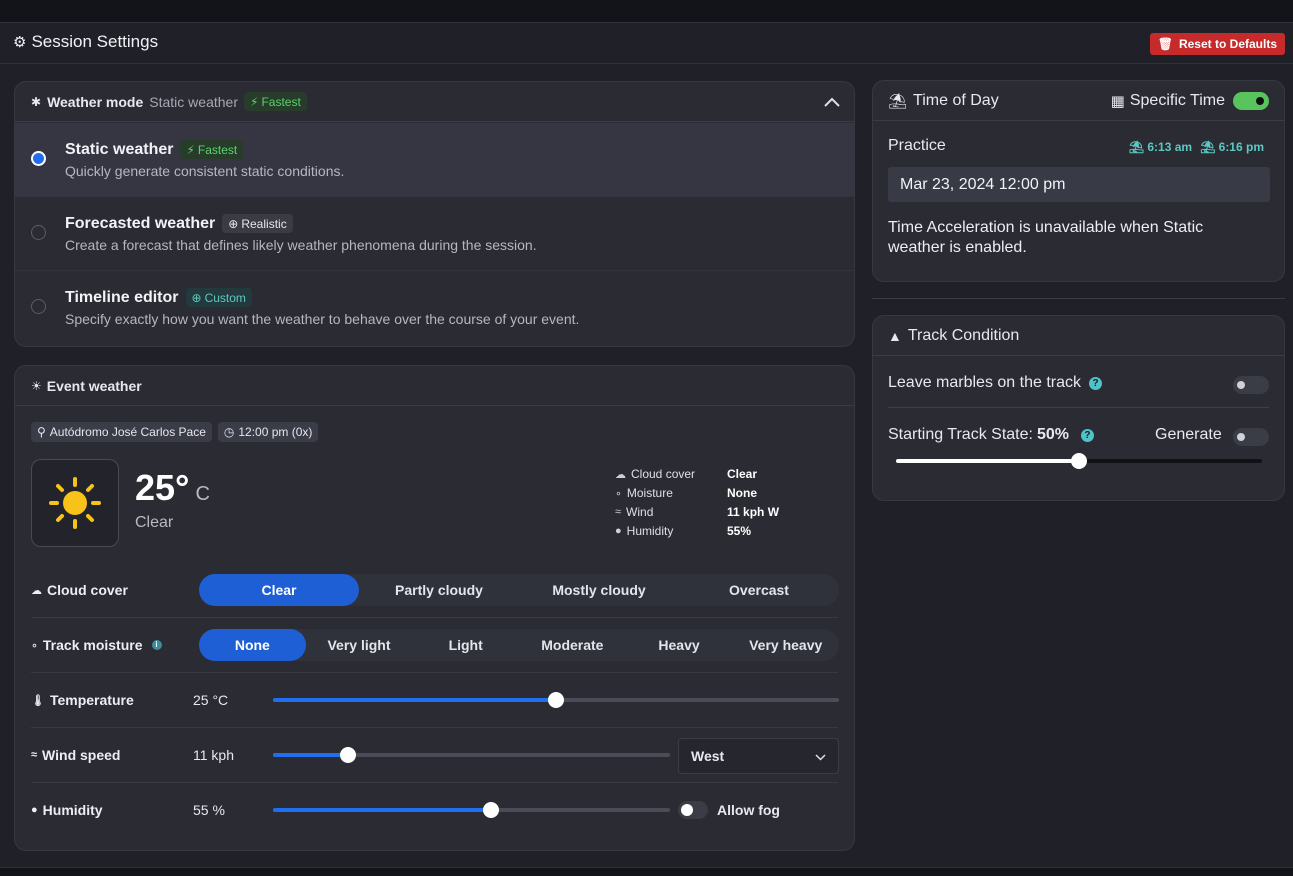  What do you see at coordinates (832, 102) in the screenshot?
I see `chevron-up-icon` at bounding box center [832, 102].